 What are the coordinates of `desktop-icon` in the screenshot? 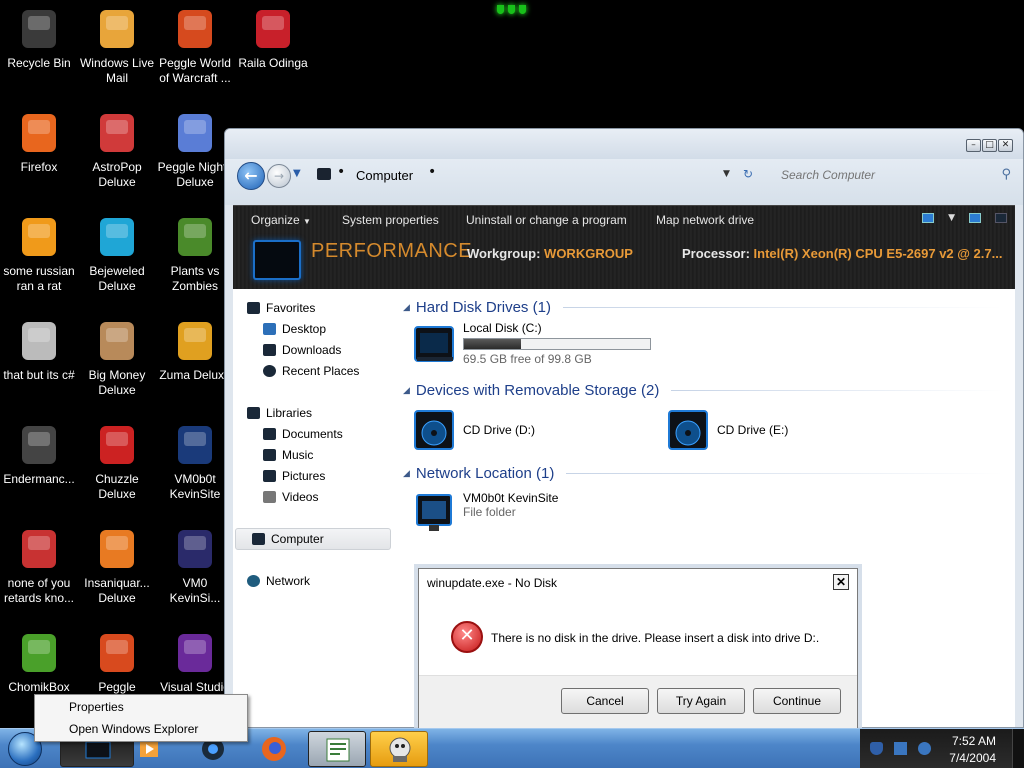 It's located at (269, 329).